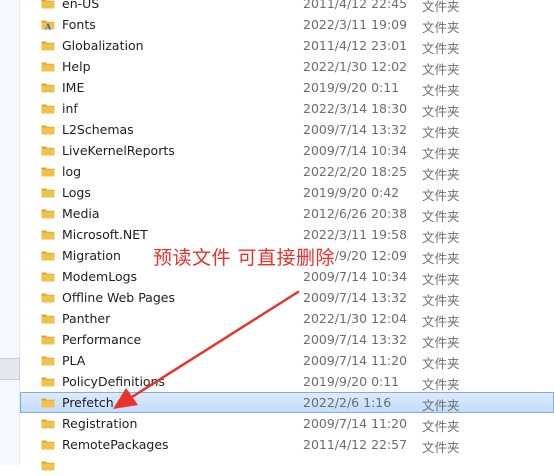 This screenshot has height=476, width=554. Describe the element at coordinates (355, 171) in the screenshot. I see `file-date-modified: 2022/2/20 18:25` at that location.